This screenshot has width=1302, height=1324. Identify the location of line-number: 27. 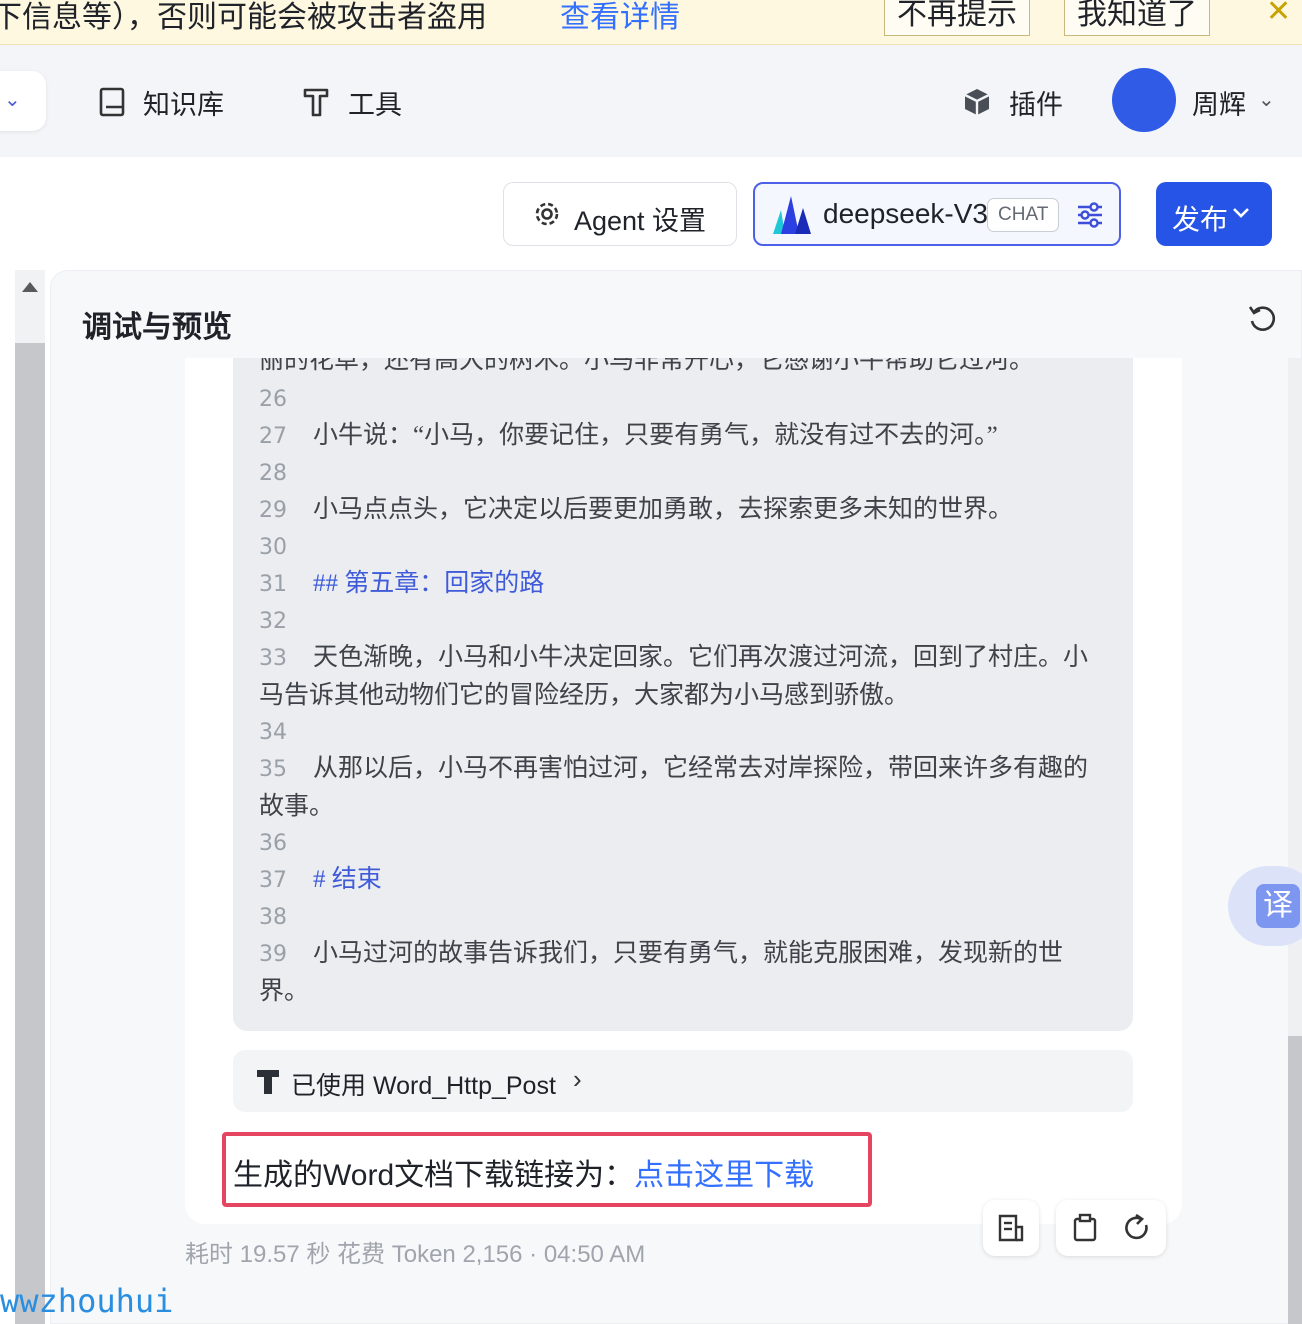
(273, 436).